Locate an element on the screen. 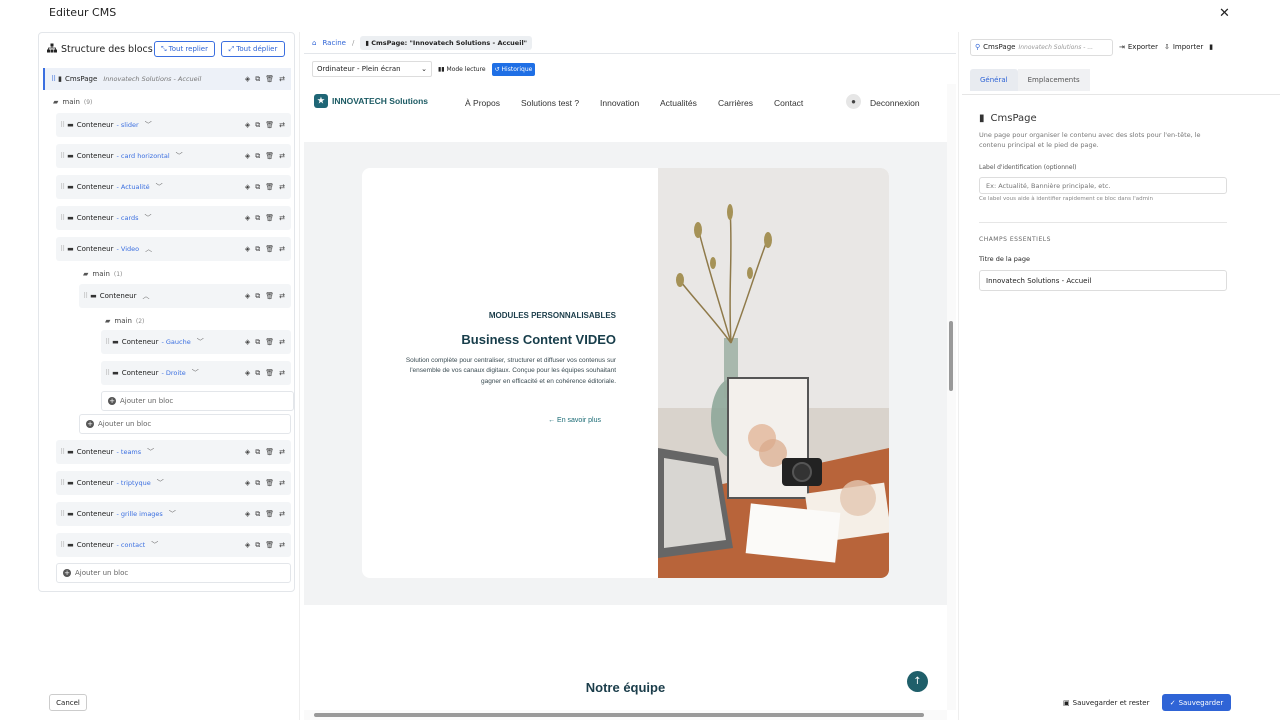 The image size is (1280, 720). horizontal-scroll-thumb is located at coordinates (619, 715).